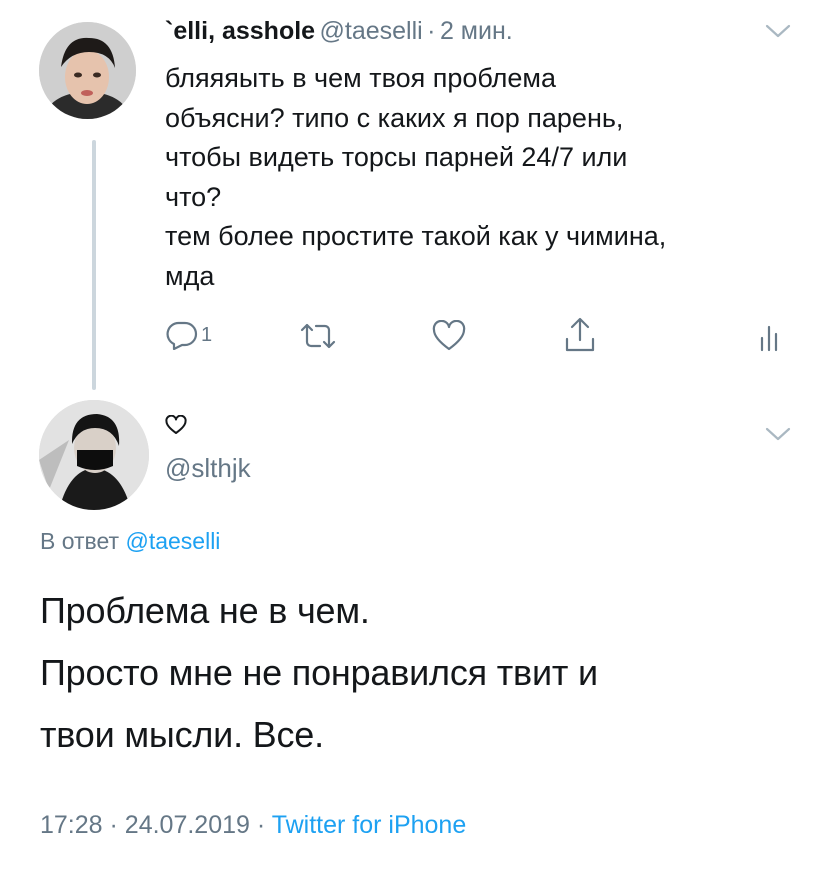 The width and height of the screenshot is (828, 872). I want to click on like-icon, so click(449, 335).